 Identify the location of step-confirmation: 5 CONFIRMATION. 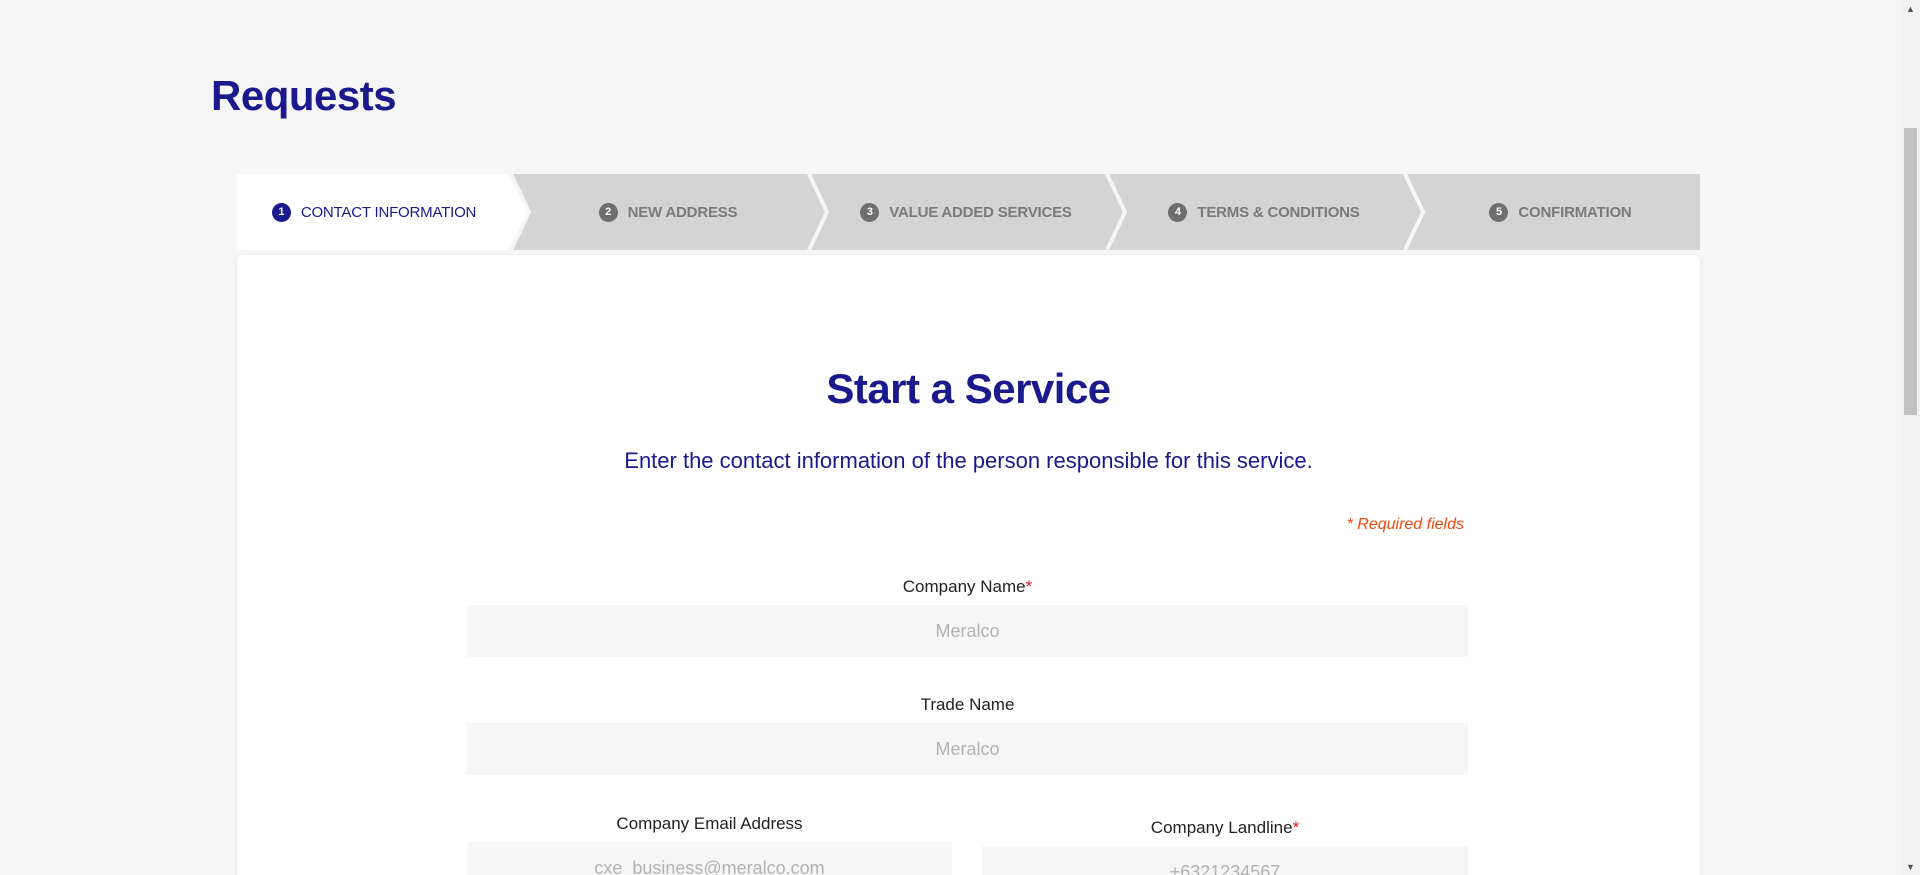
(1560, 212).